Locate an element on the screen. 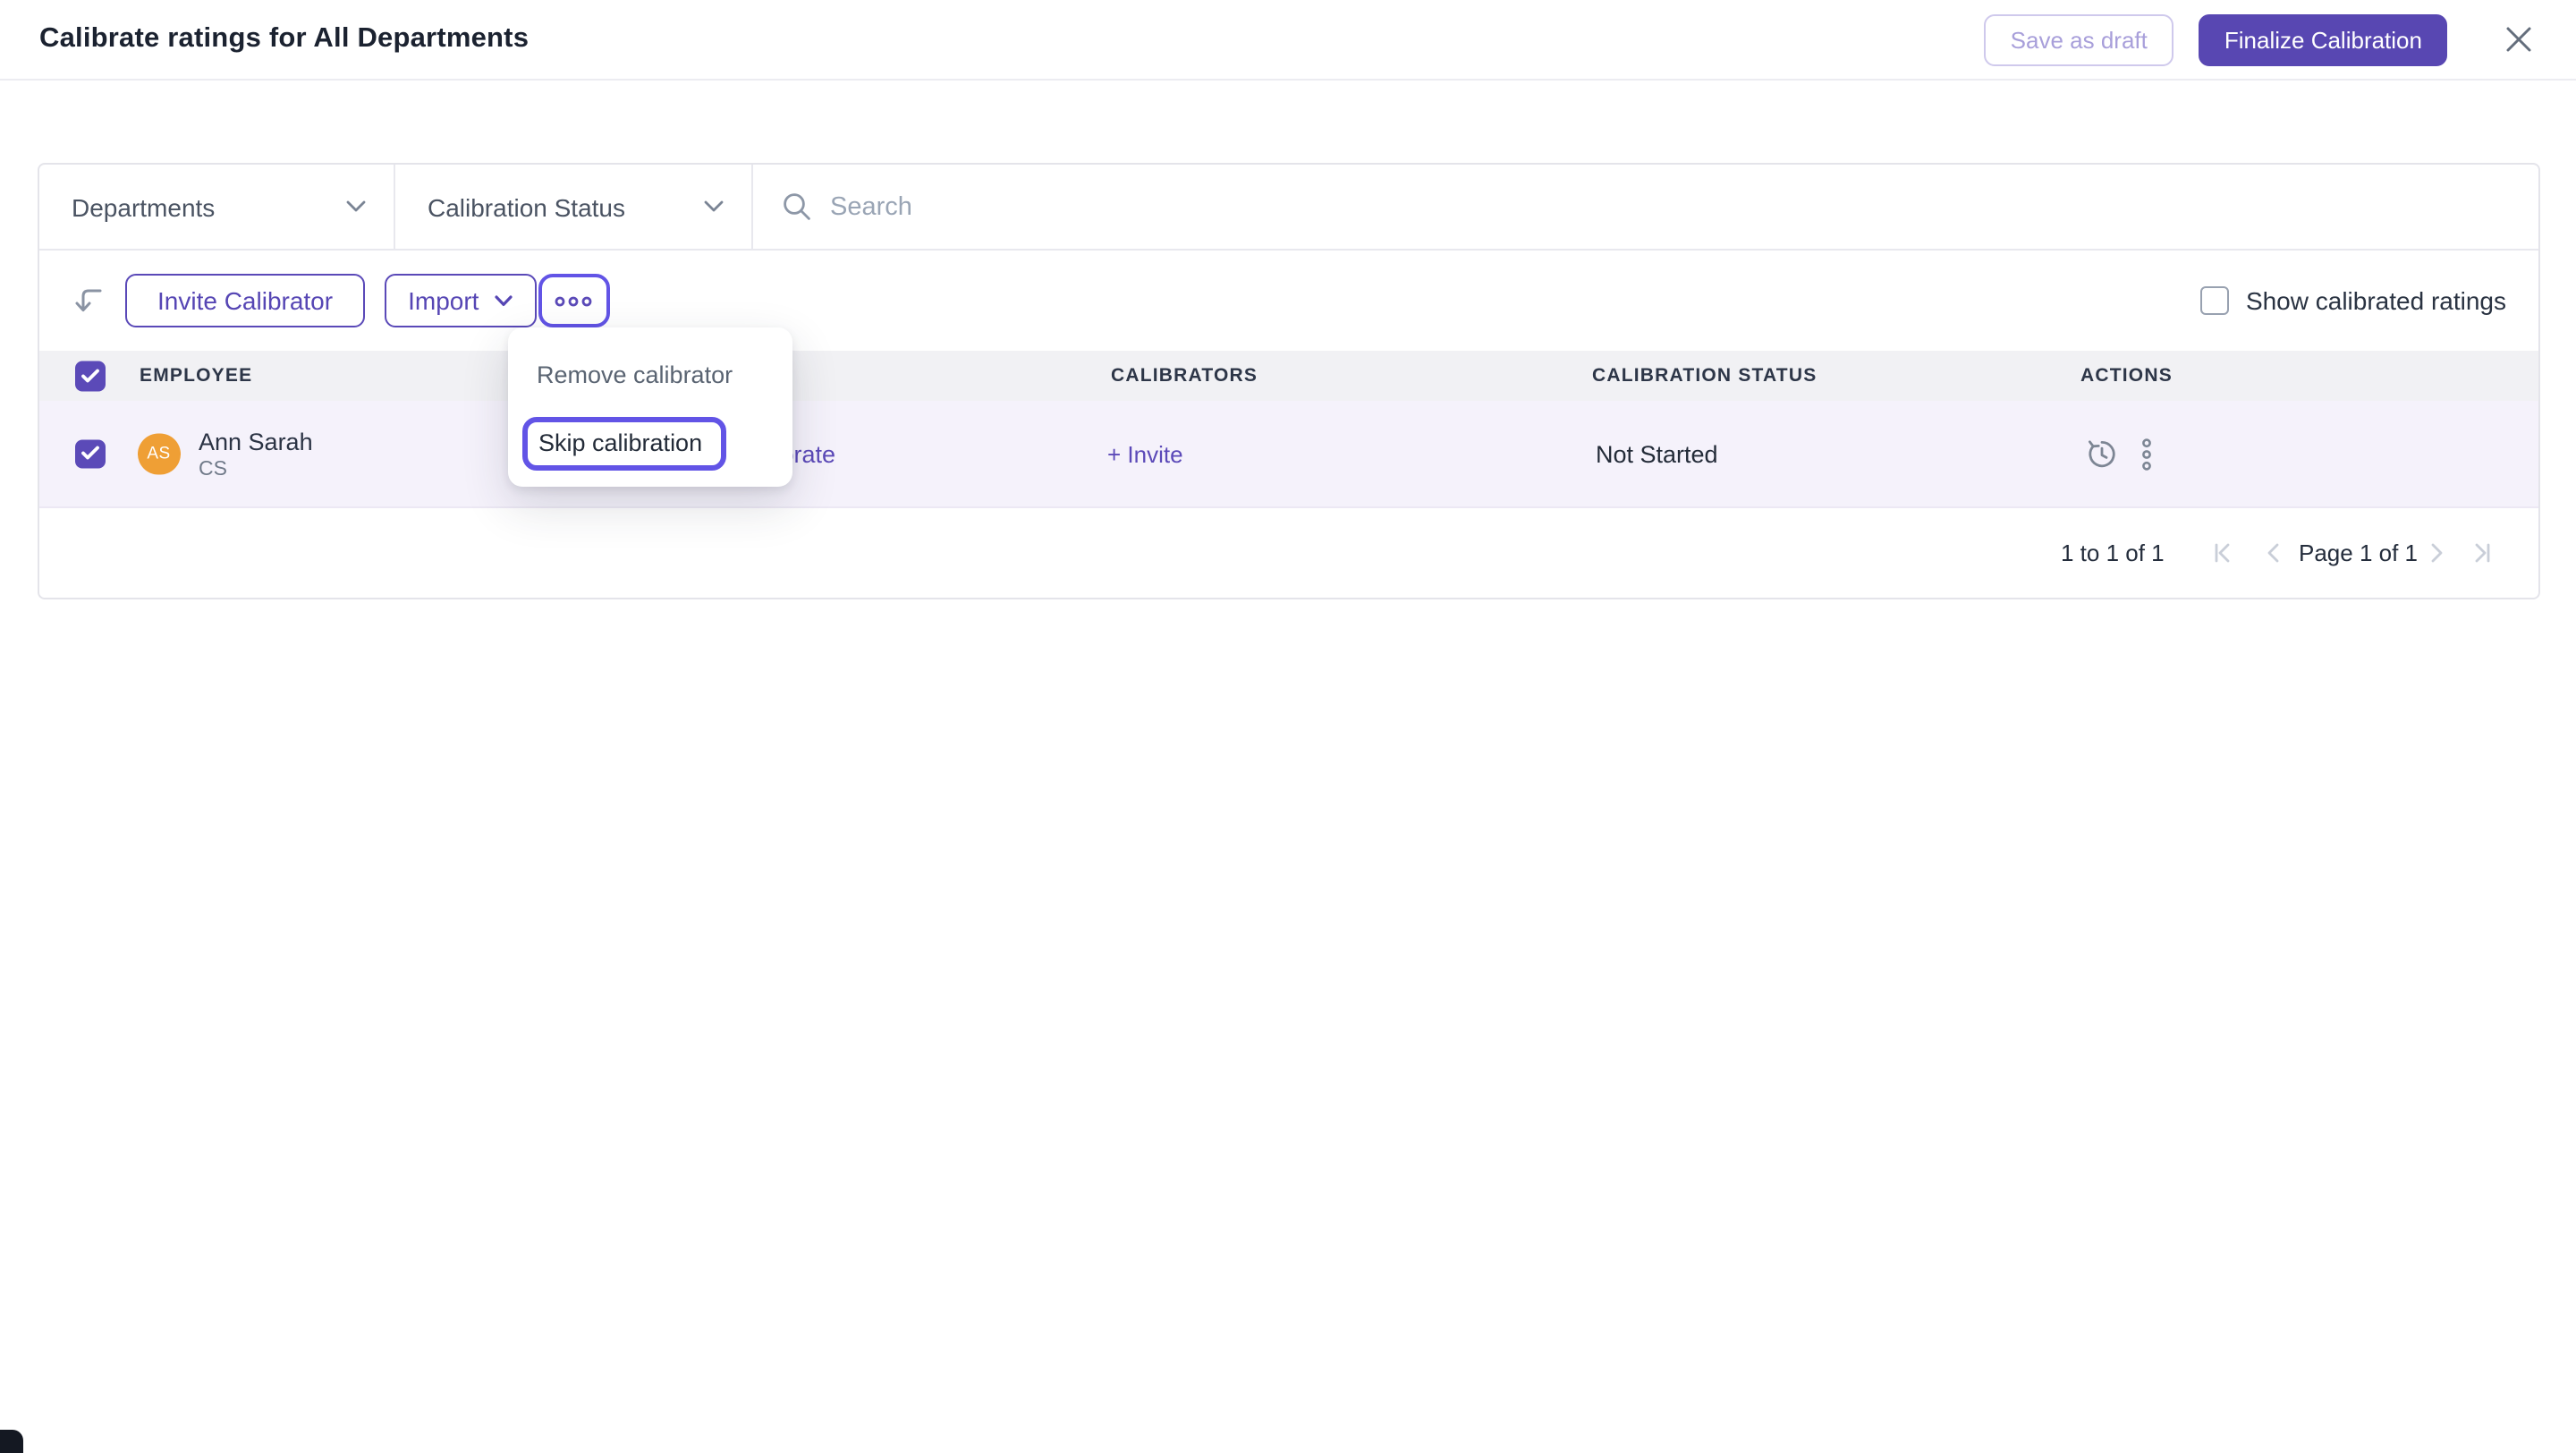  history-icon is located at coordinates (2102, 453).